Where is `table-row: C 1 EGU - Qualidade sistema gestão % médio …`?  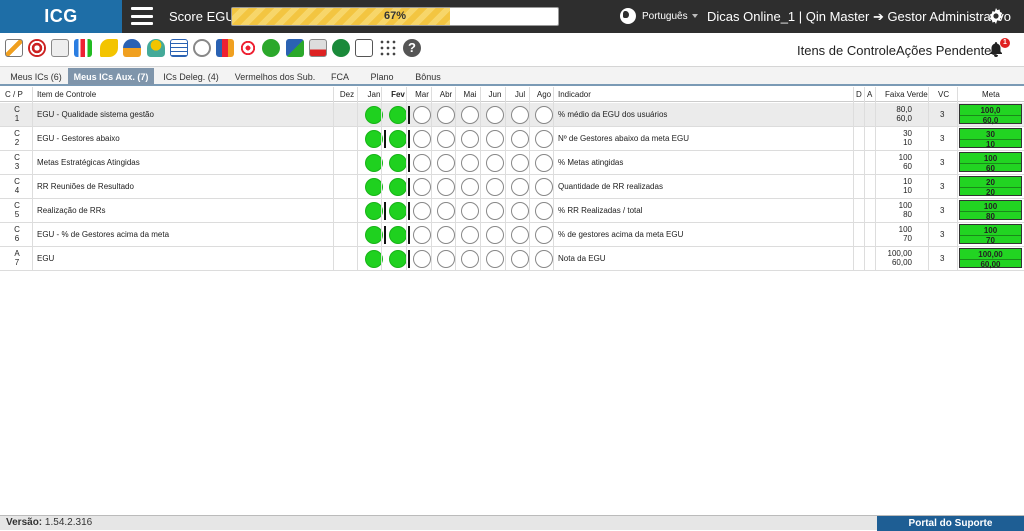
table-row: C 1 EGU - Qualidade sistema gestão % médio … is located at coordinates (512, 115).